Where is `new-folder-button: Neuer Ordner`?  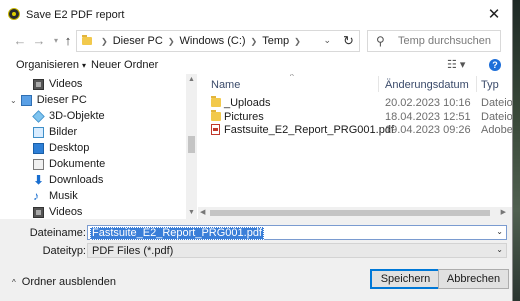
new-folder-button: Neuer Ordner is located at coordinates (124, 65).